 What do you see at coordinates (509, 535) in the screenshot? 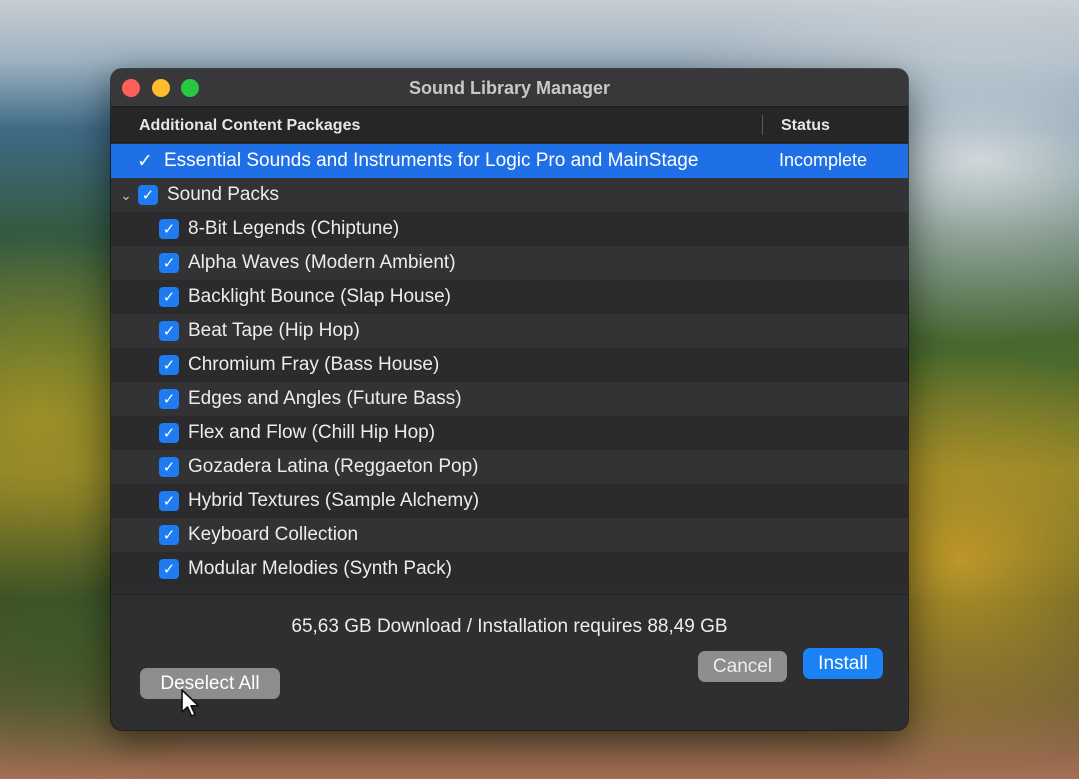
I see `sound-pack-row: ✓ Keyboard Collection` at bounding box center [509, 535].